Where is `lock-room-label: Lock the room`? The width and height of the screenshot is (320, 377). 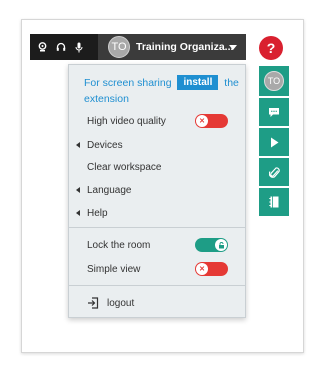 lock-room-label: Lock the room is located at coordinates (119, 245).